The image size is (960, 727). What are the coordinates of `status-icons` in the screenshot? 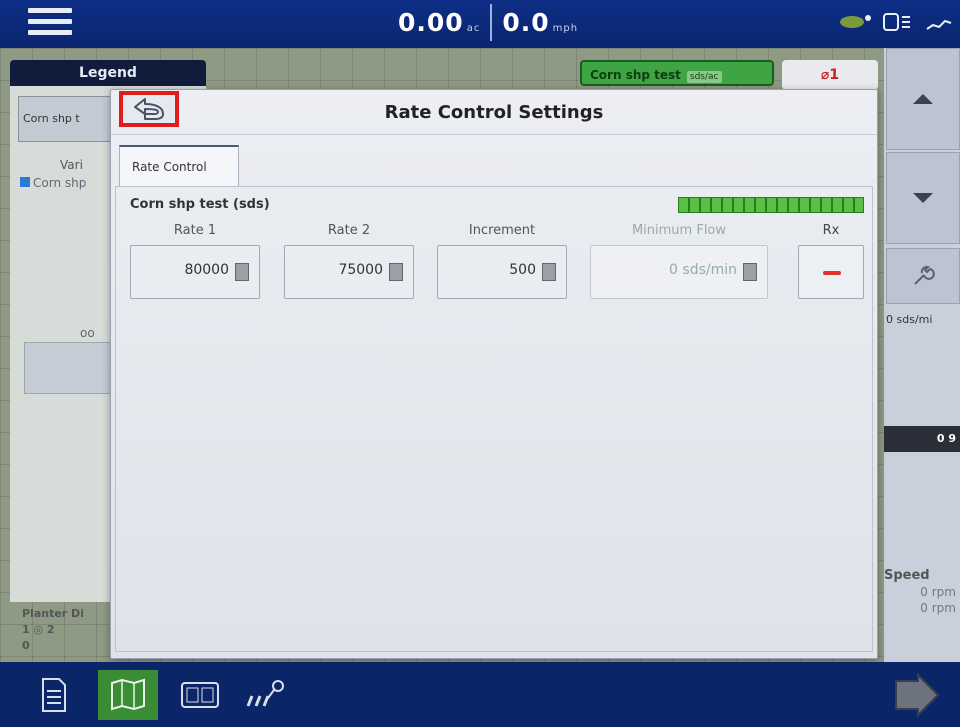 It's located at (897, 22).